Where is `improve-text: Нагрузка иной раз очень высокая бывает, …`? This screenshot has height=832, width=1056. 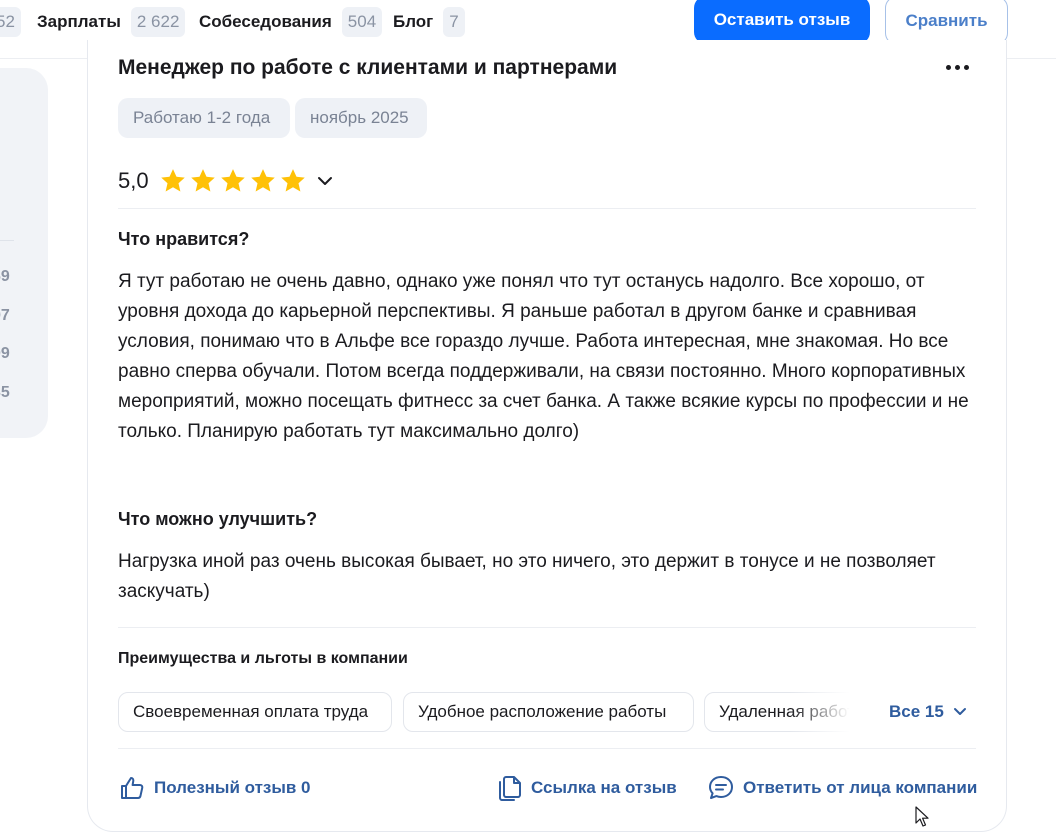
improve-text: Нагрузка иной раз очень высокая бывает, … is located at coordinates (527, 576).